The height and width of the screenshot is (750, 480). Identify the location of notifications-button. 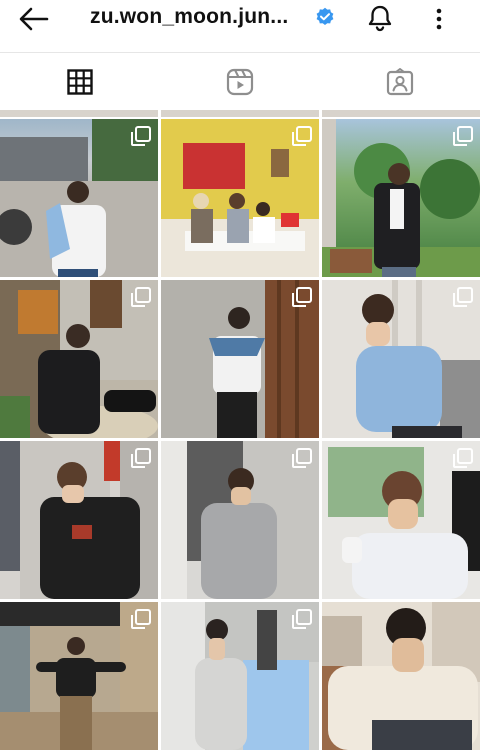
(380, 18).